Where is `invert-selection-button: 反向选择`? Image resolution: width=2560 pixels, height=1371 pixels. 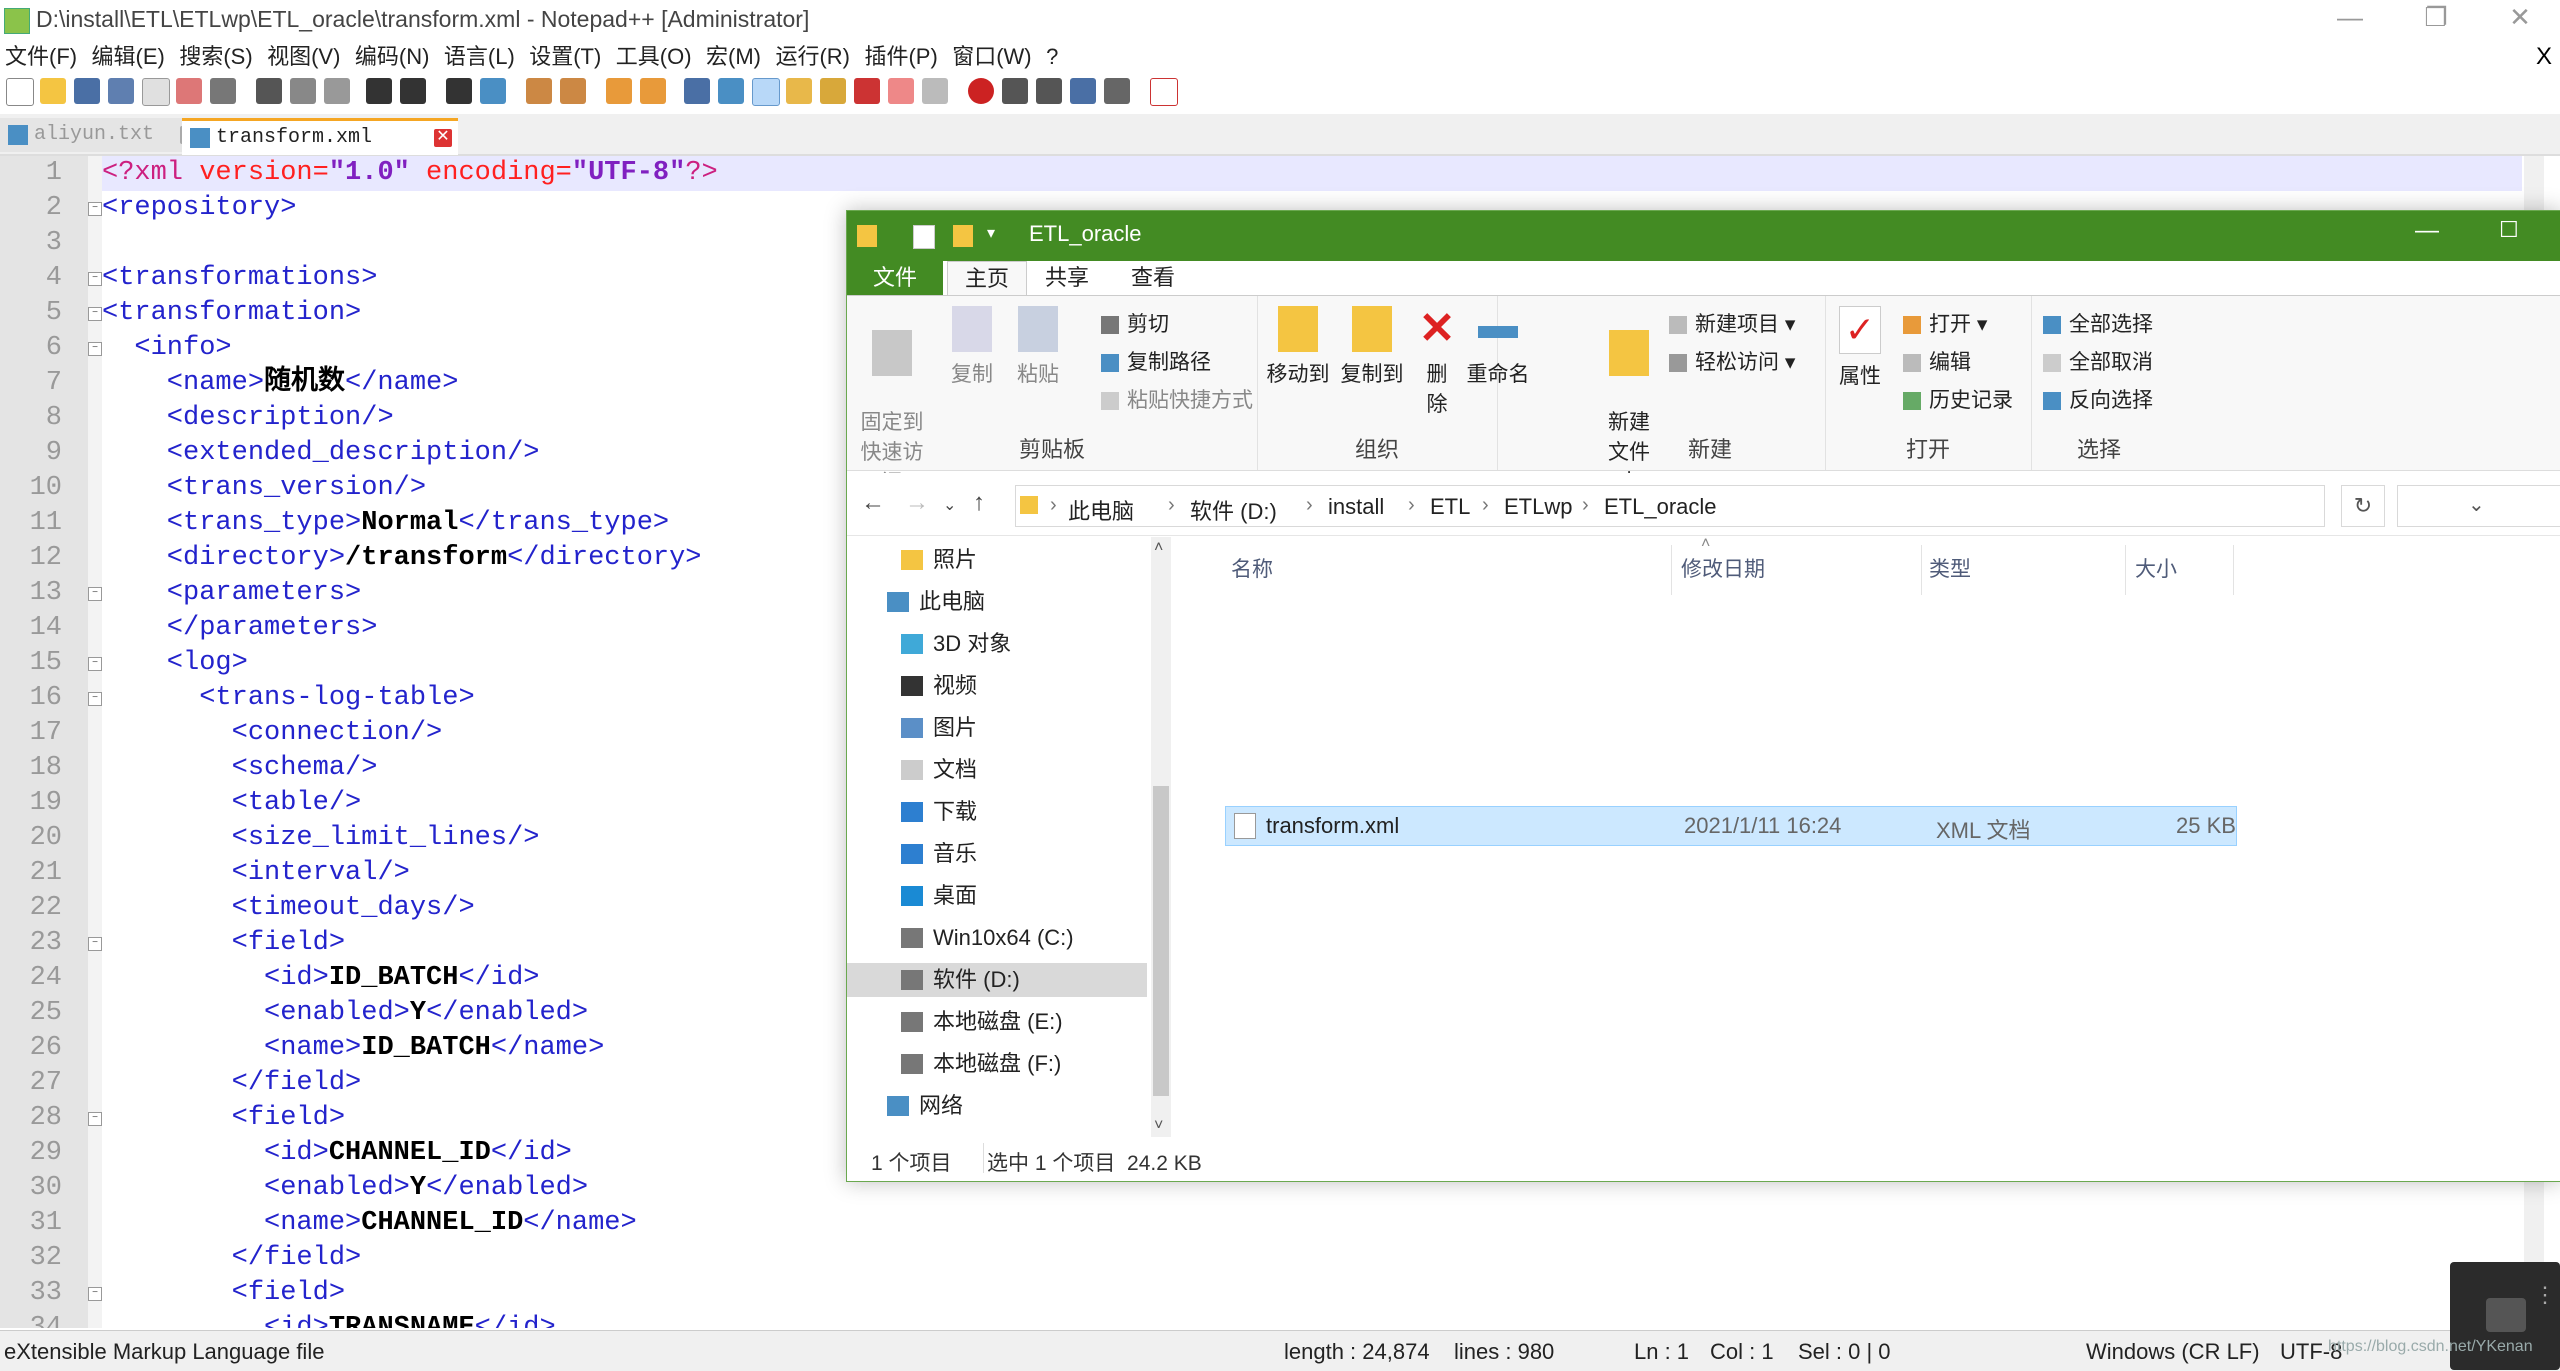 invert-selection-button: 反向选择 is located at coordinates (2098, 399).